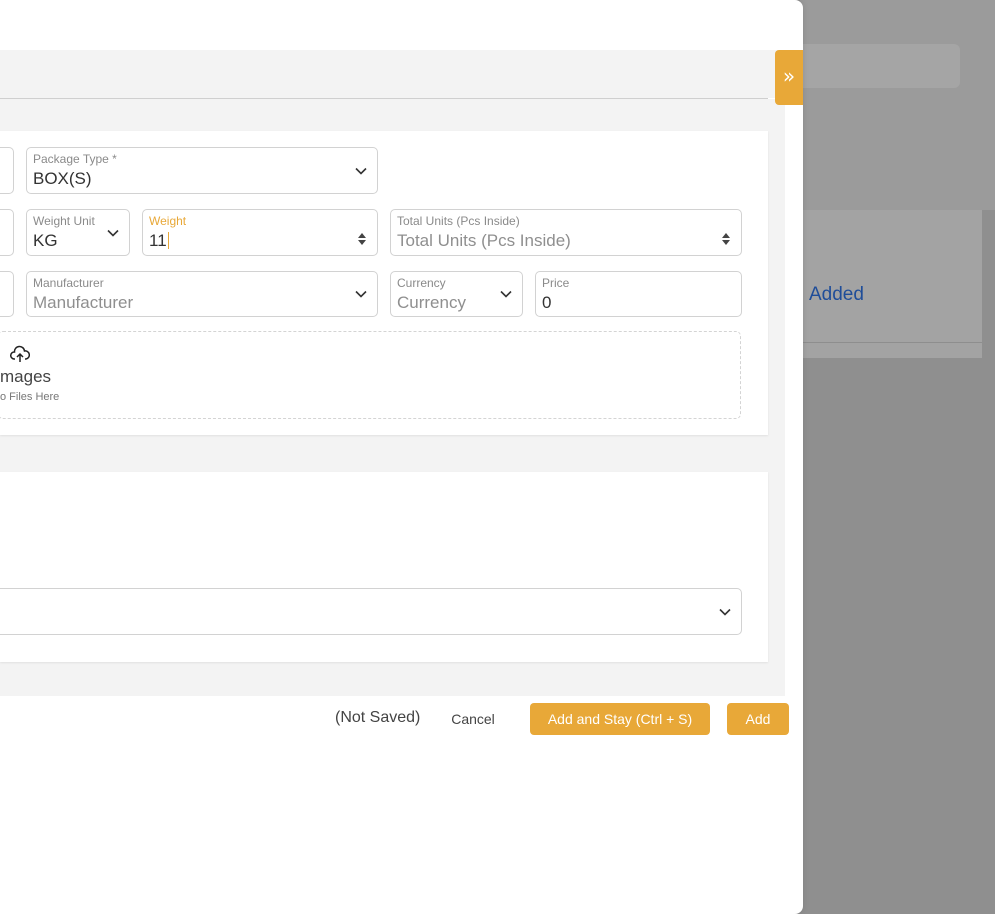 This screenshot has height=914, width=995. Describe the element at coordinates (758, 719) in the screenshot. I see `add-button: Add` at that location.